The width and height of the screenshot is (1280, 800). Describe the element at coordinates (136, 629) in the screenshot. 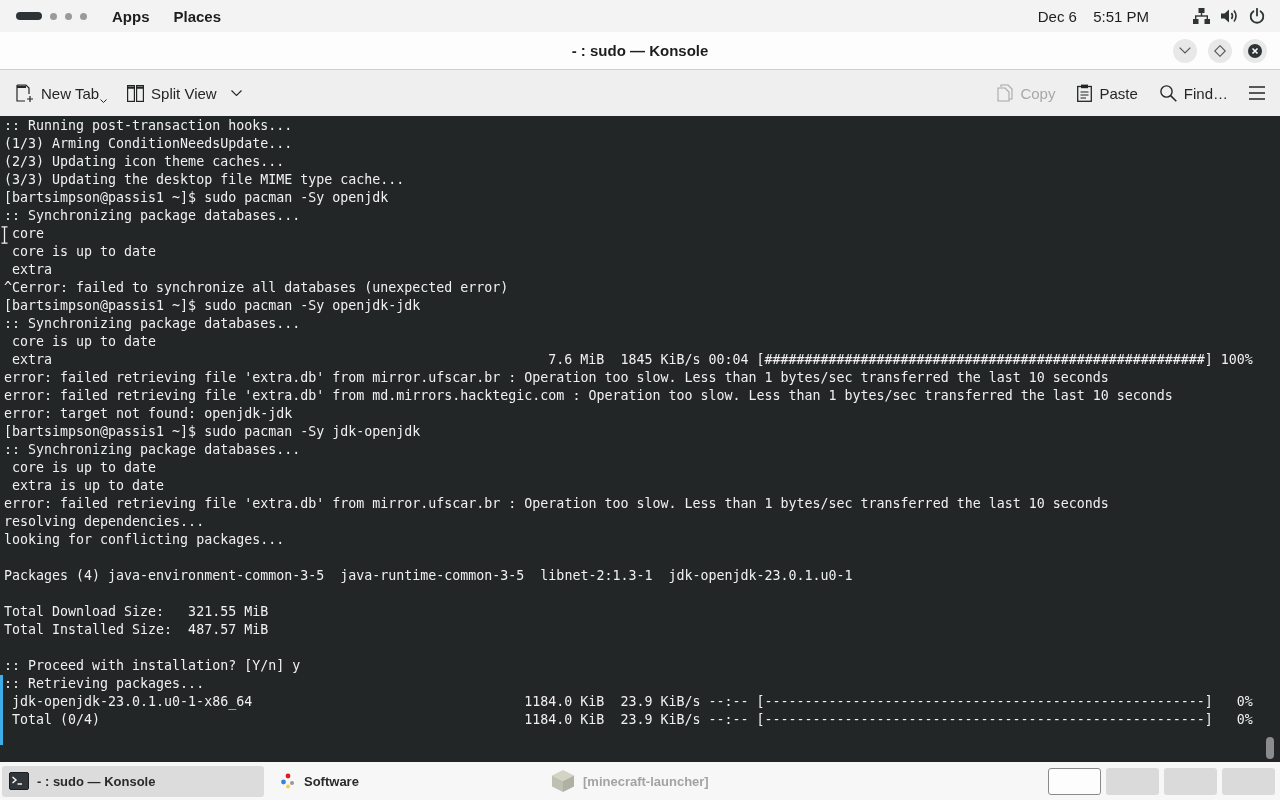

I see `terminal-line: Total Installed Size: 487.57 MiB` at that location.